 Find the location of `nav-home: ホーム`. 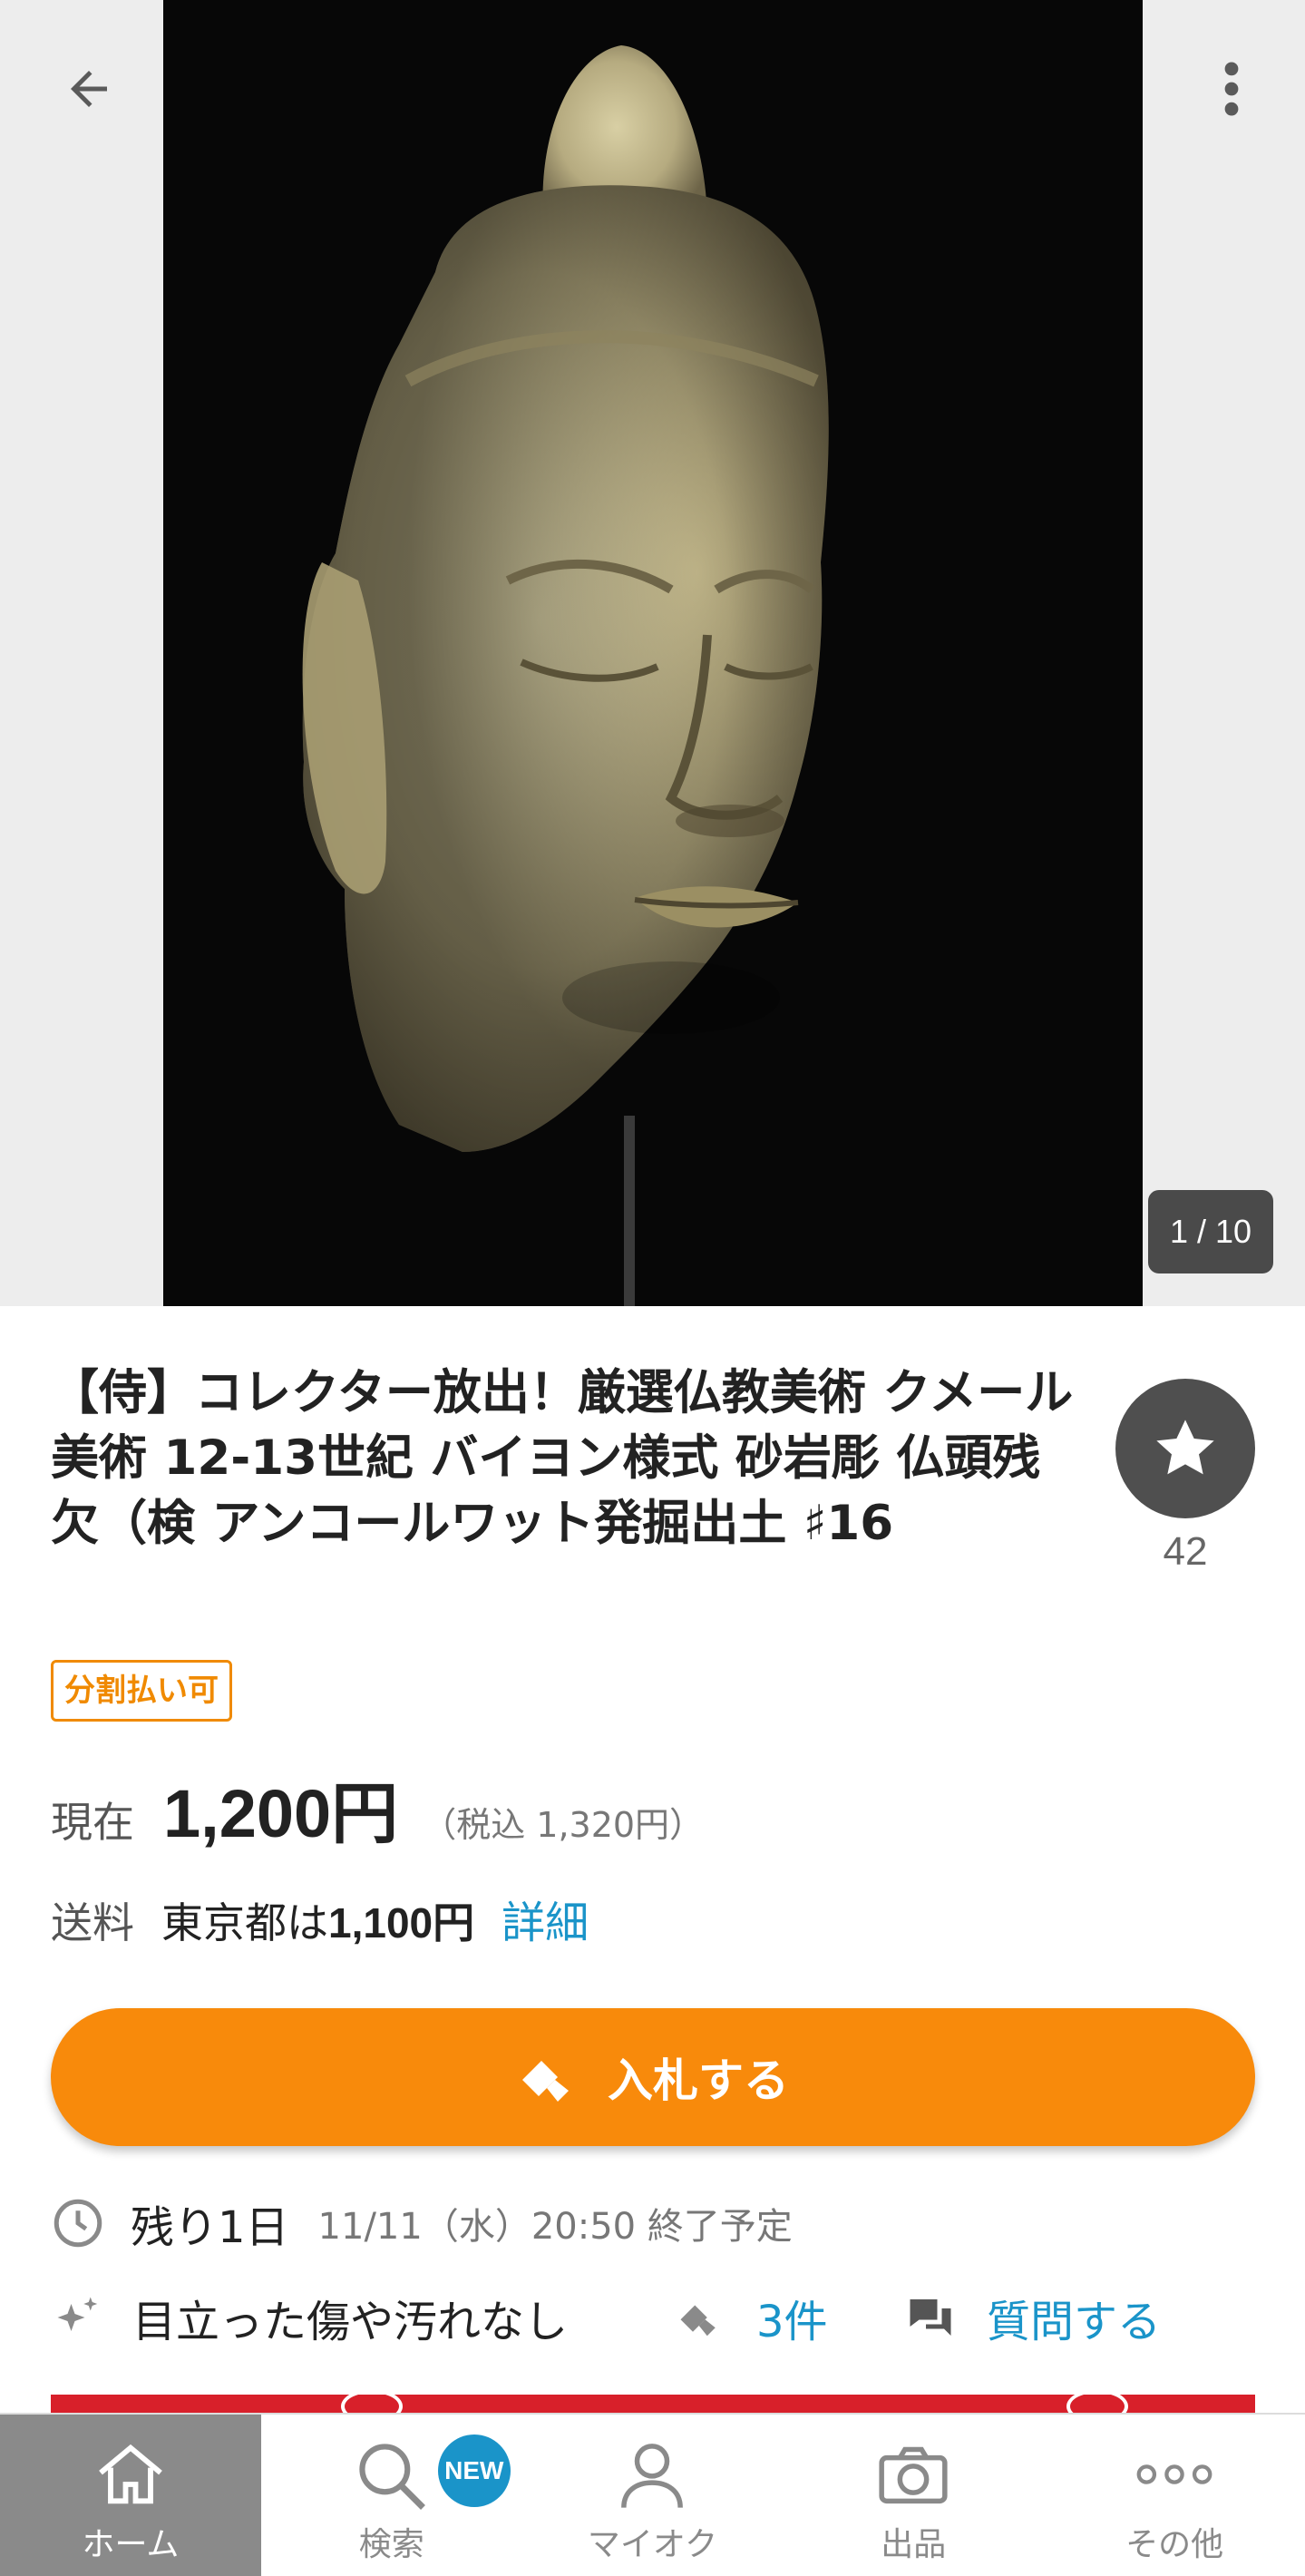

nav-home: ホーム is located at coordinates (130, 2495).